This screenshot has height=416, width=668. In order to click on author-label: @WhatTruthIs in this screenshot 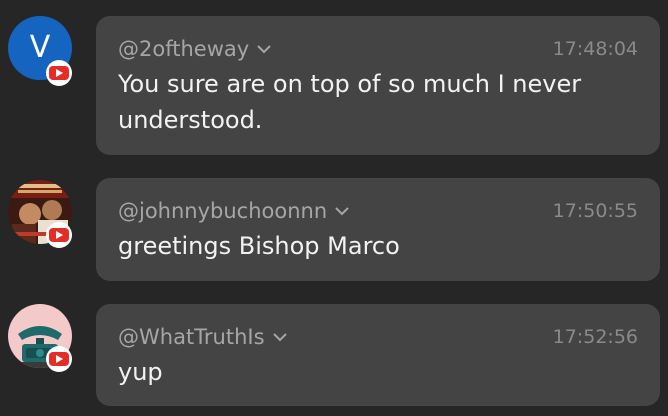, I will do `click(191, 337)`.